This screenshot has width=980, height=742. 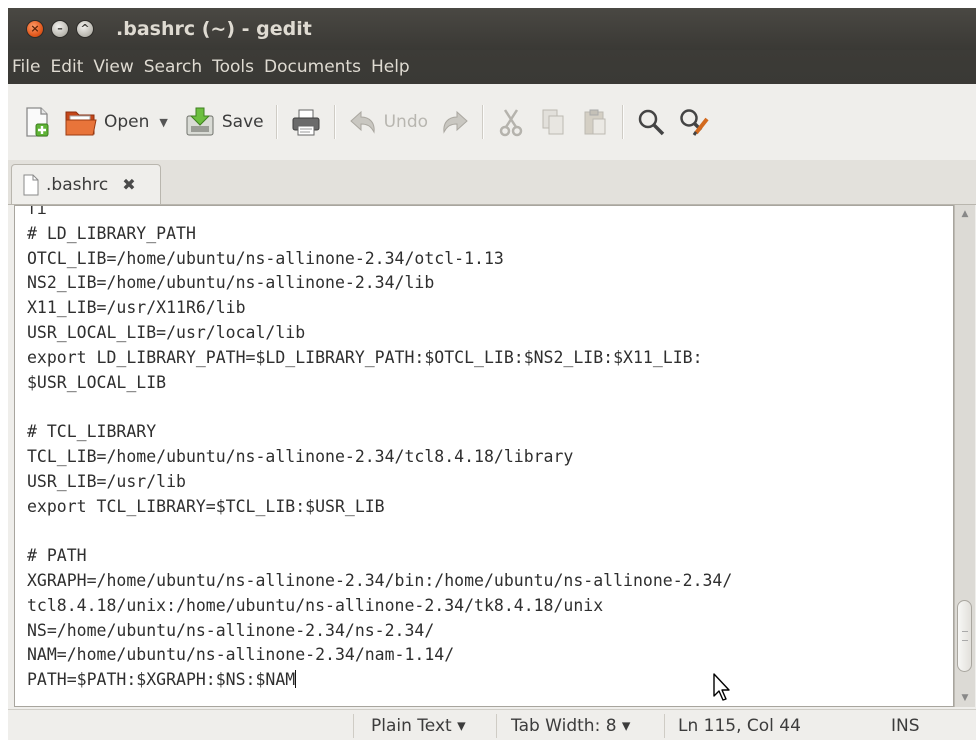 I want to click on open-label: Open, so click(x=127, y=122).